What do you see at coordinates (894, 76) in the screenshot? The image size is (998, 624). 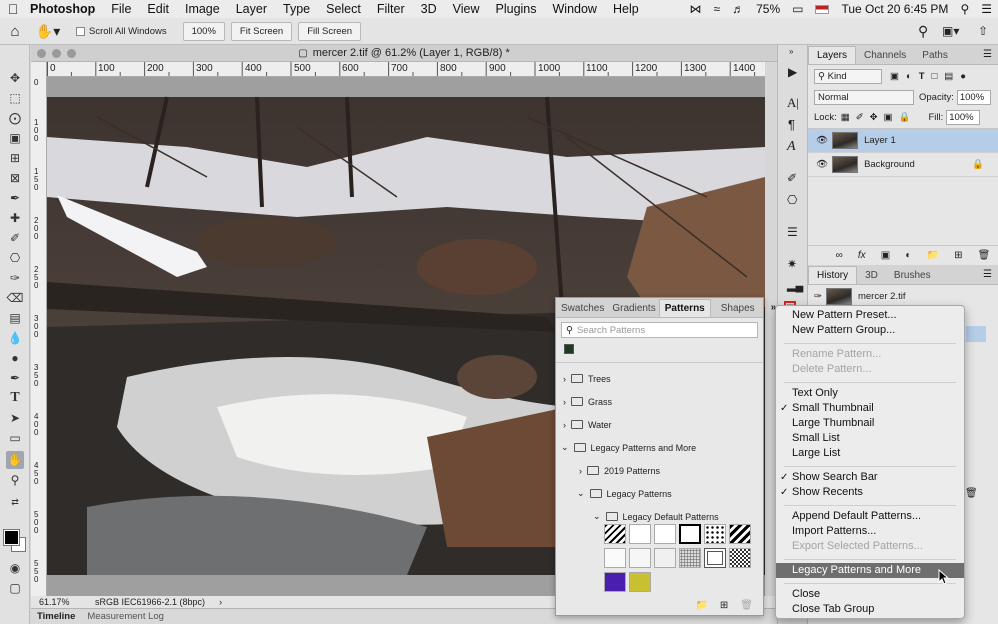 I see `filter-pixel-icon: ▣` at bounding box center [894, 76].